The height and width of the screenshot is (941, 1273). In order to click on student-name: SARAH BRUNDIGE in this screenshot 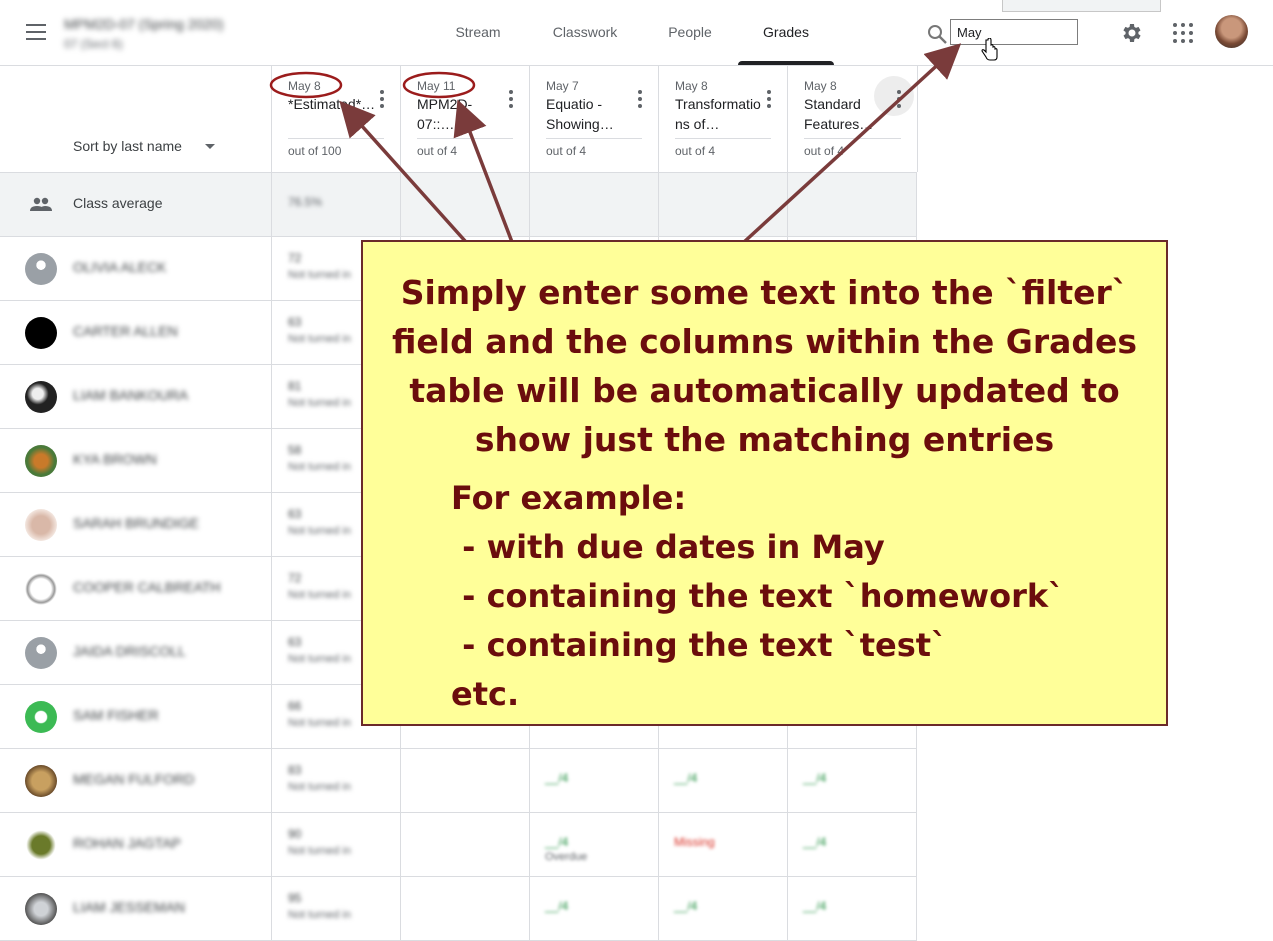, I will do `click(136, 523)`.